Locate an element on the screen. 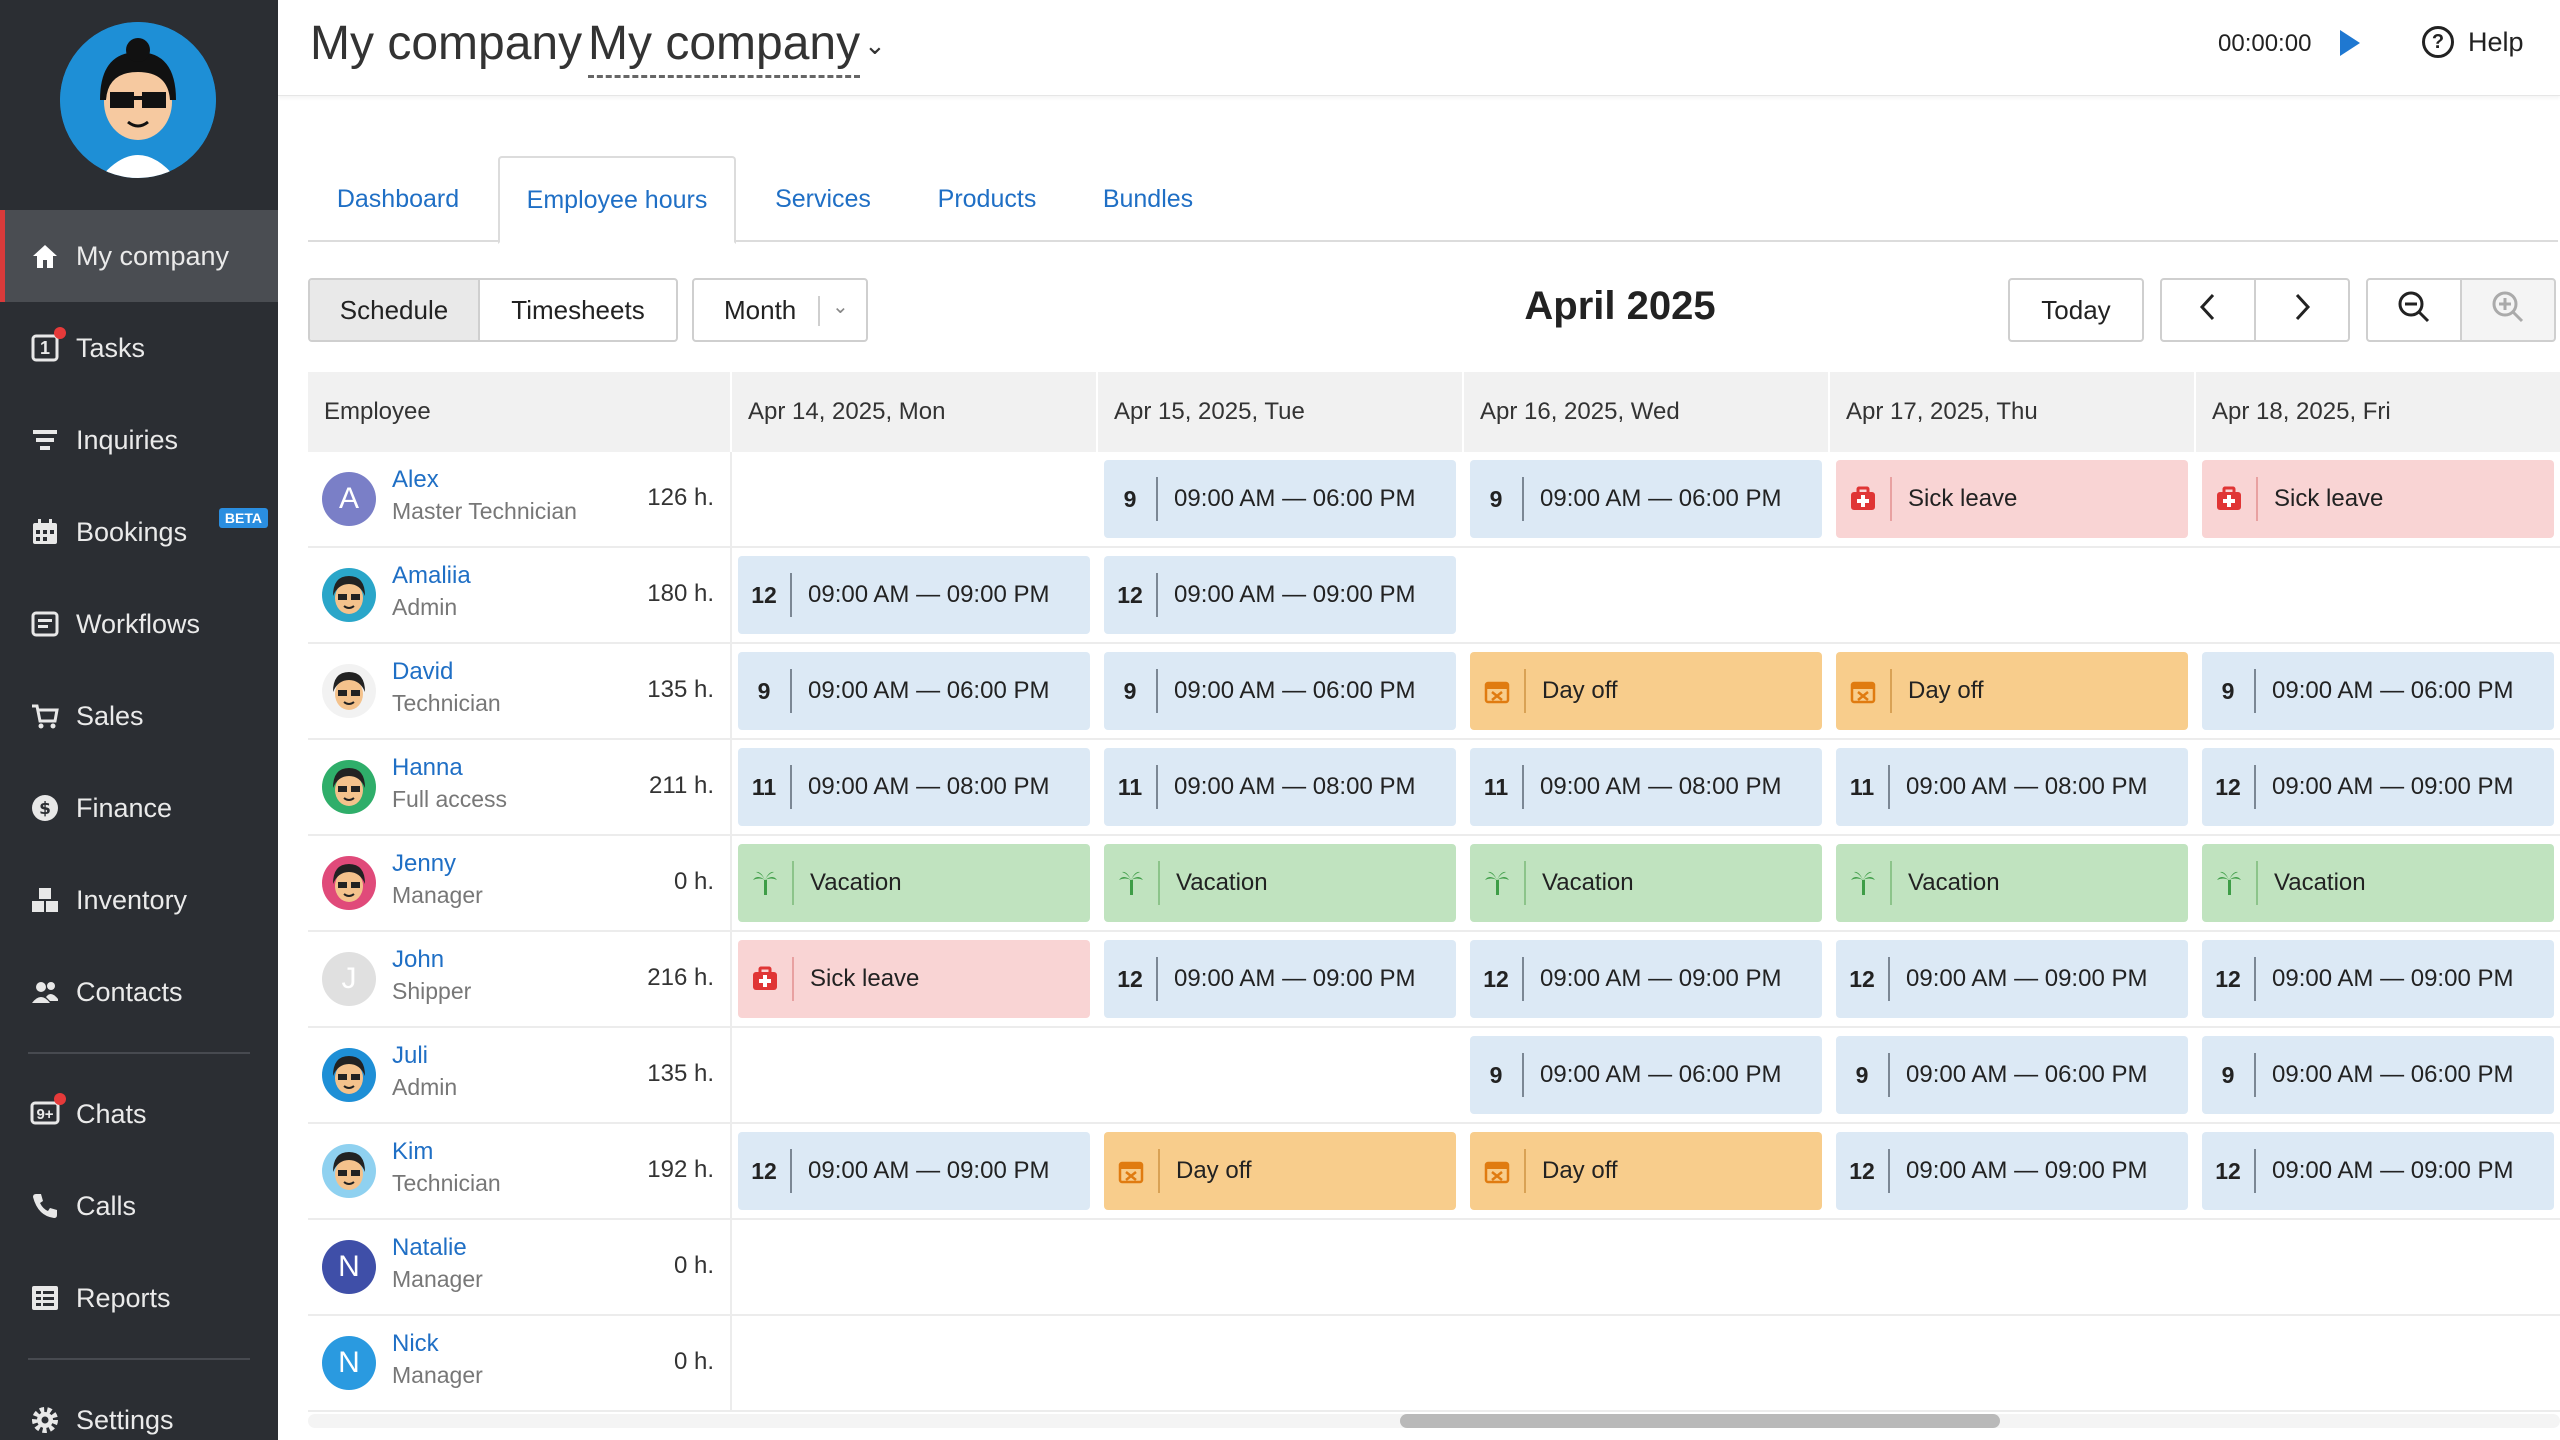 Image resolution: width=2560 pixels, height=1440 pixels. company-select: My company is located at coordinates (724, 47).